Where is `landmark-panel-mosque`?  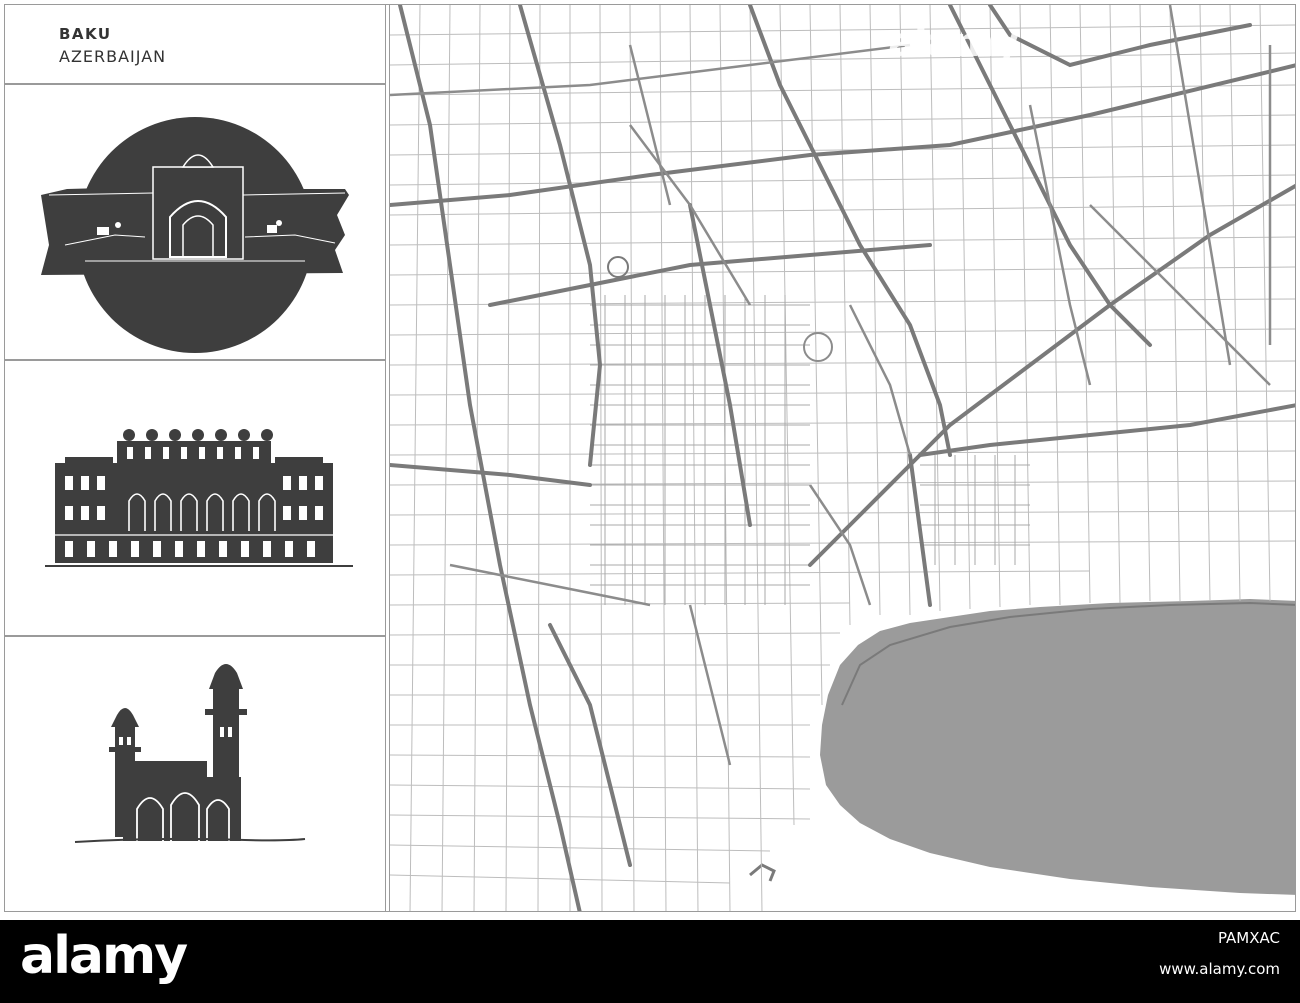
landmark-panel-mosque is located at coordinates (195, 774).